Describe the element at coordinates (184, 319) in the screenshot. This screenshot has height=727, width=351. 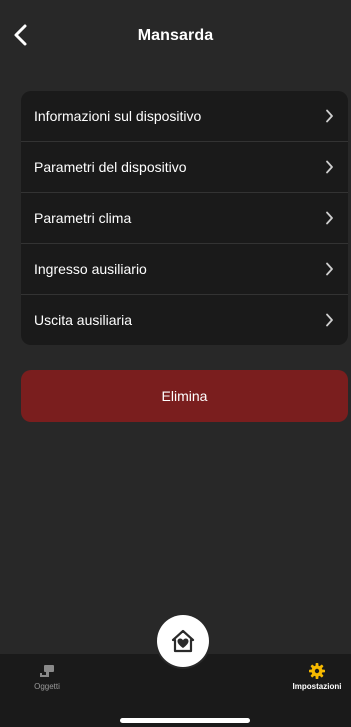
I see `menu-item-aux-output: Uscita ausiliaria` at that location.